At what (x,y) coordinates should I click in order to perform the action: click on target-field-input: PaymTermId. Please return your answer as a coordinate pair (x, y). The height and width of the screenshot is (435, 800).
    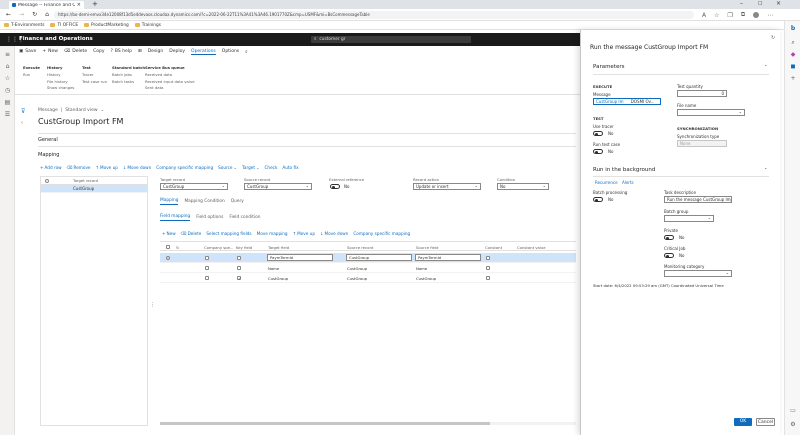
    Looking at the image, I should click on (300, 257).